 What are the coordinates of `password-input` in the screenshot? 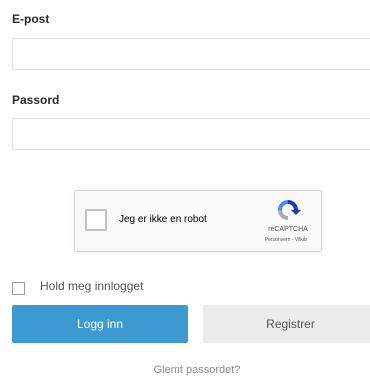 It's located at (191, 134).